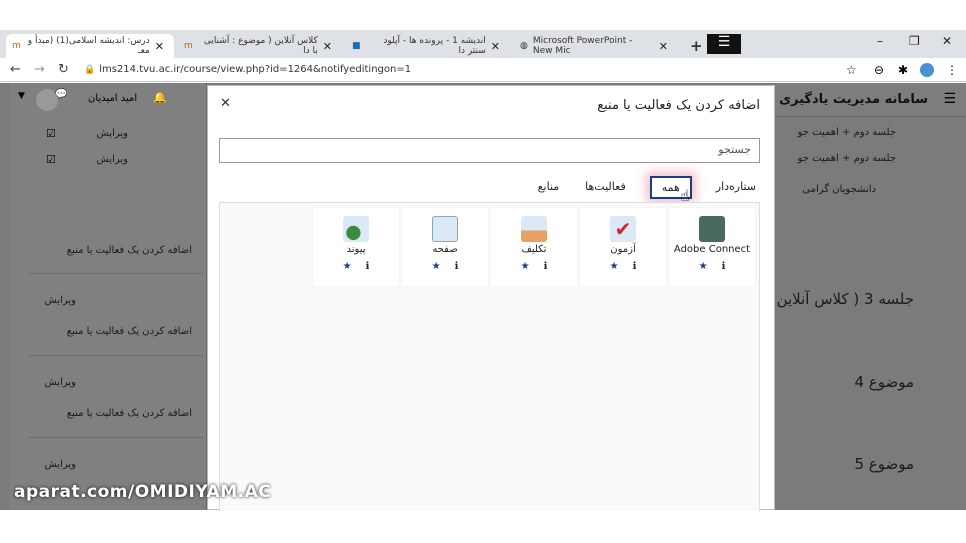 This screenshot has width=966, height=543. Describe the element at coordinates (260, 46) in the screenshot. I see `browser-tab: ✕ کلاس آنلاین ( موضوع : آشنایی با دا m` at that location.